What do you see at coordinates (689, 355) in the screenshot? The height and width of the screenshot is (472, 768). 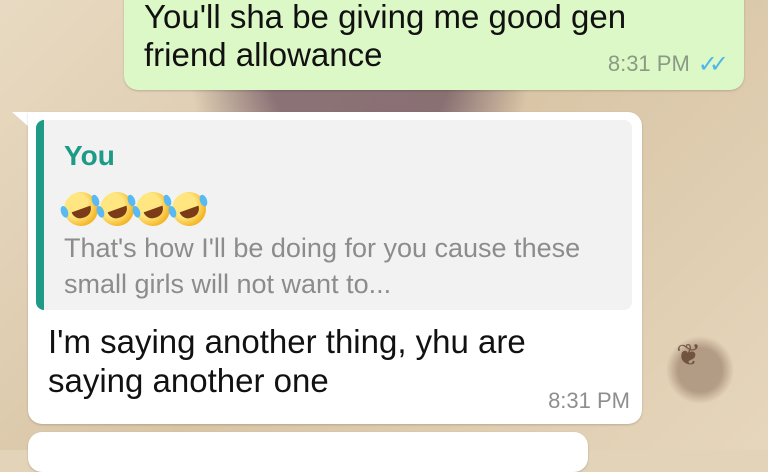 I see `wallpaper-doodle: ❦` at bounding box center [689, 355].